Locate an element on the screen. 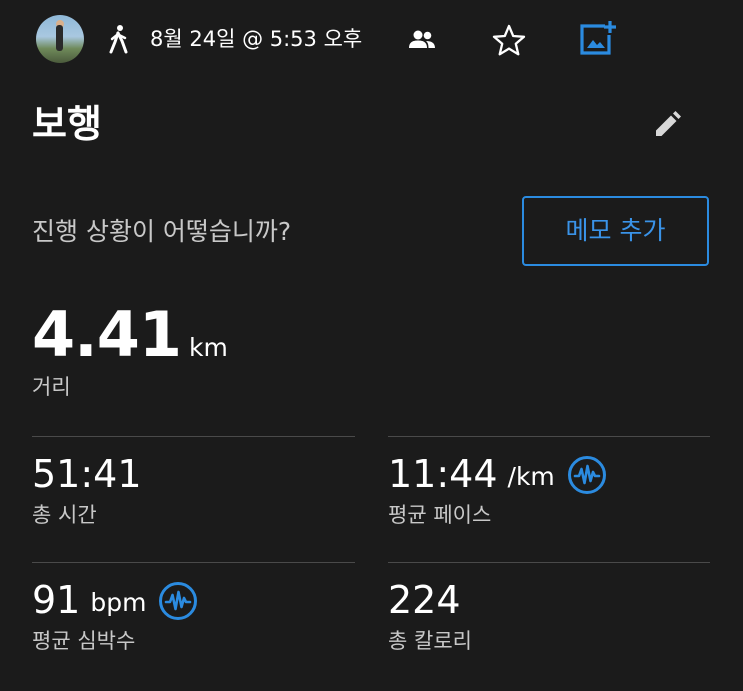  distance-value-row: 4.41 km is located at coordinates (130, 335).